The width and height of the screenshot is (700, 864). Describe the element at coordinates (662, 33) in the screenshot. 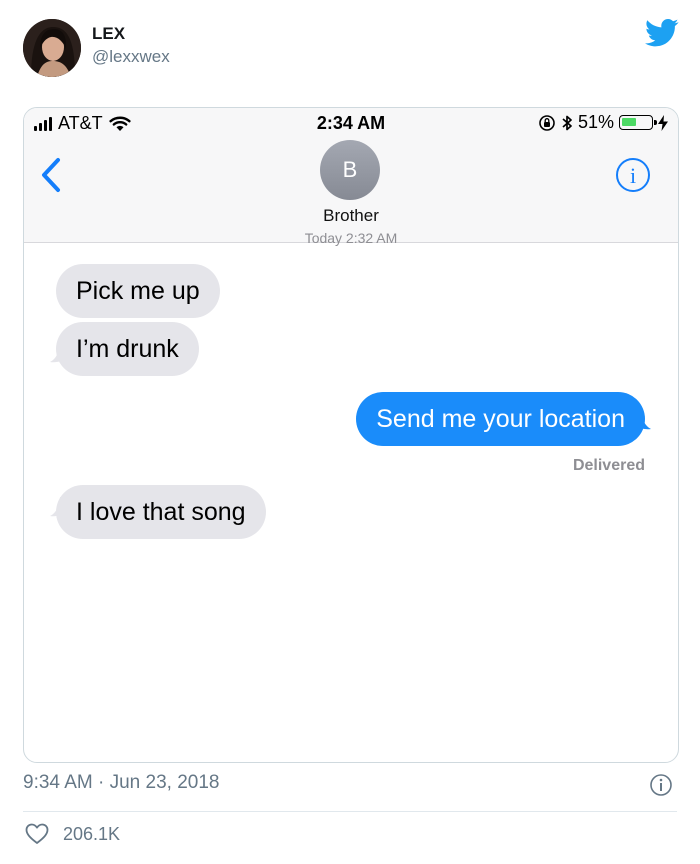

I see `twitter-bird-icon` at that location.